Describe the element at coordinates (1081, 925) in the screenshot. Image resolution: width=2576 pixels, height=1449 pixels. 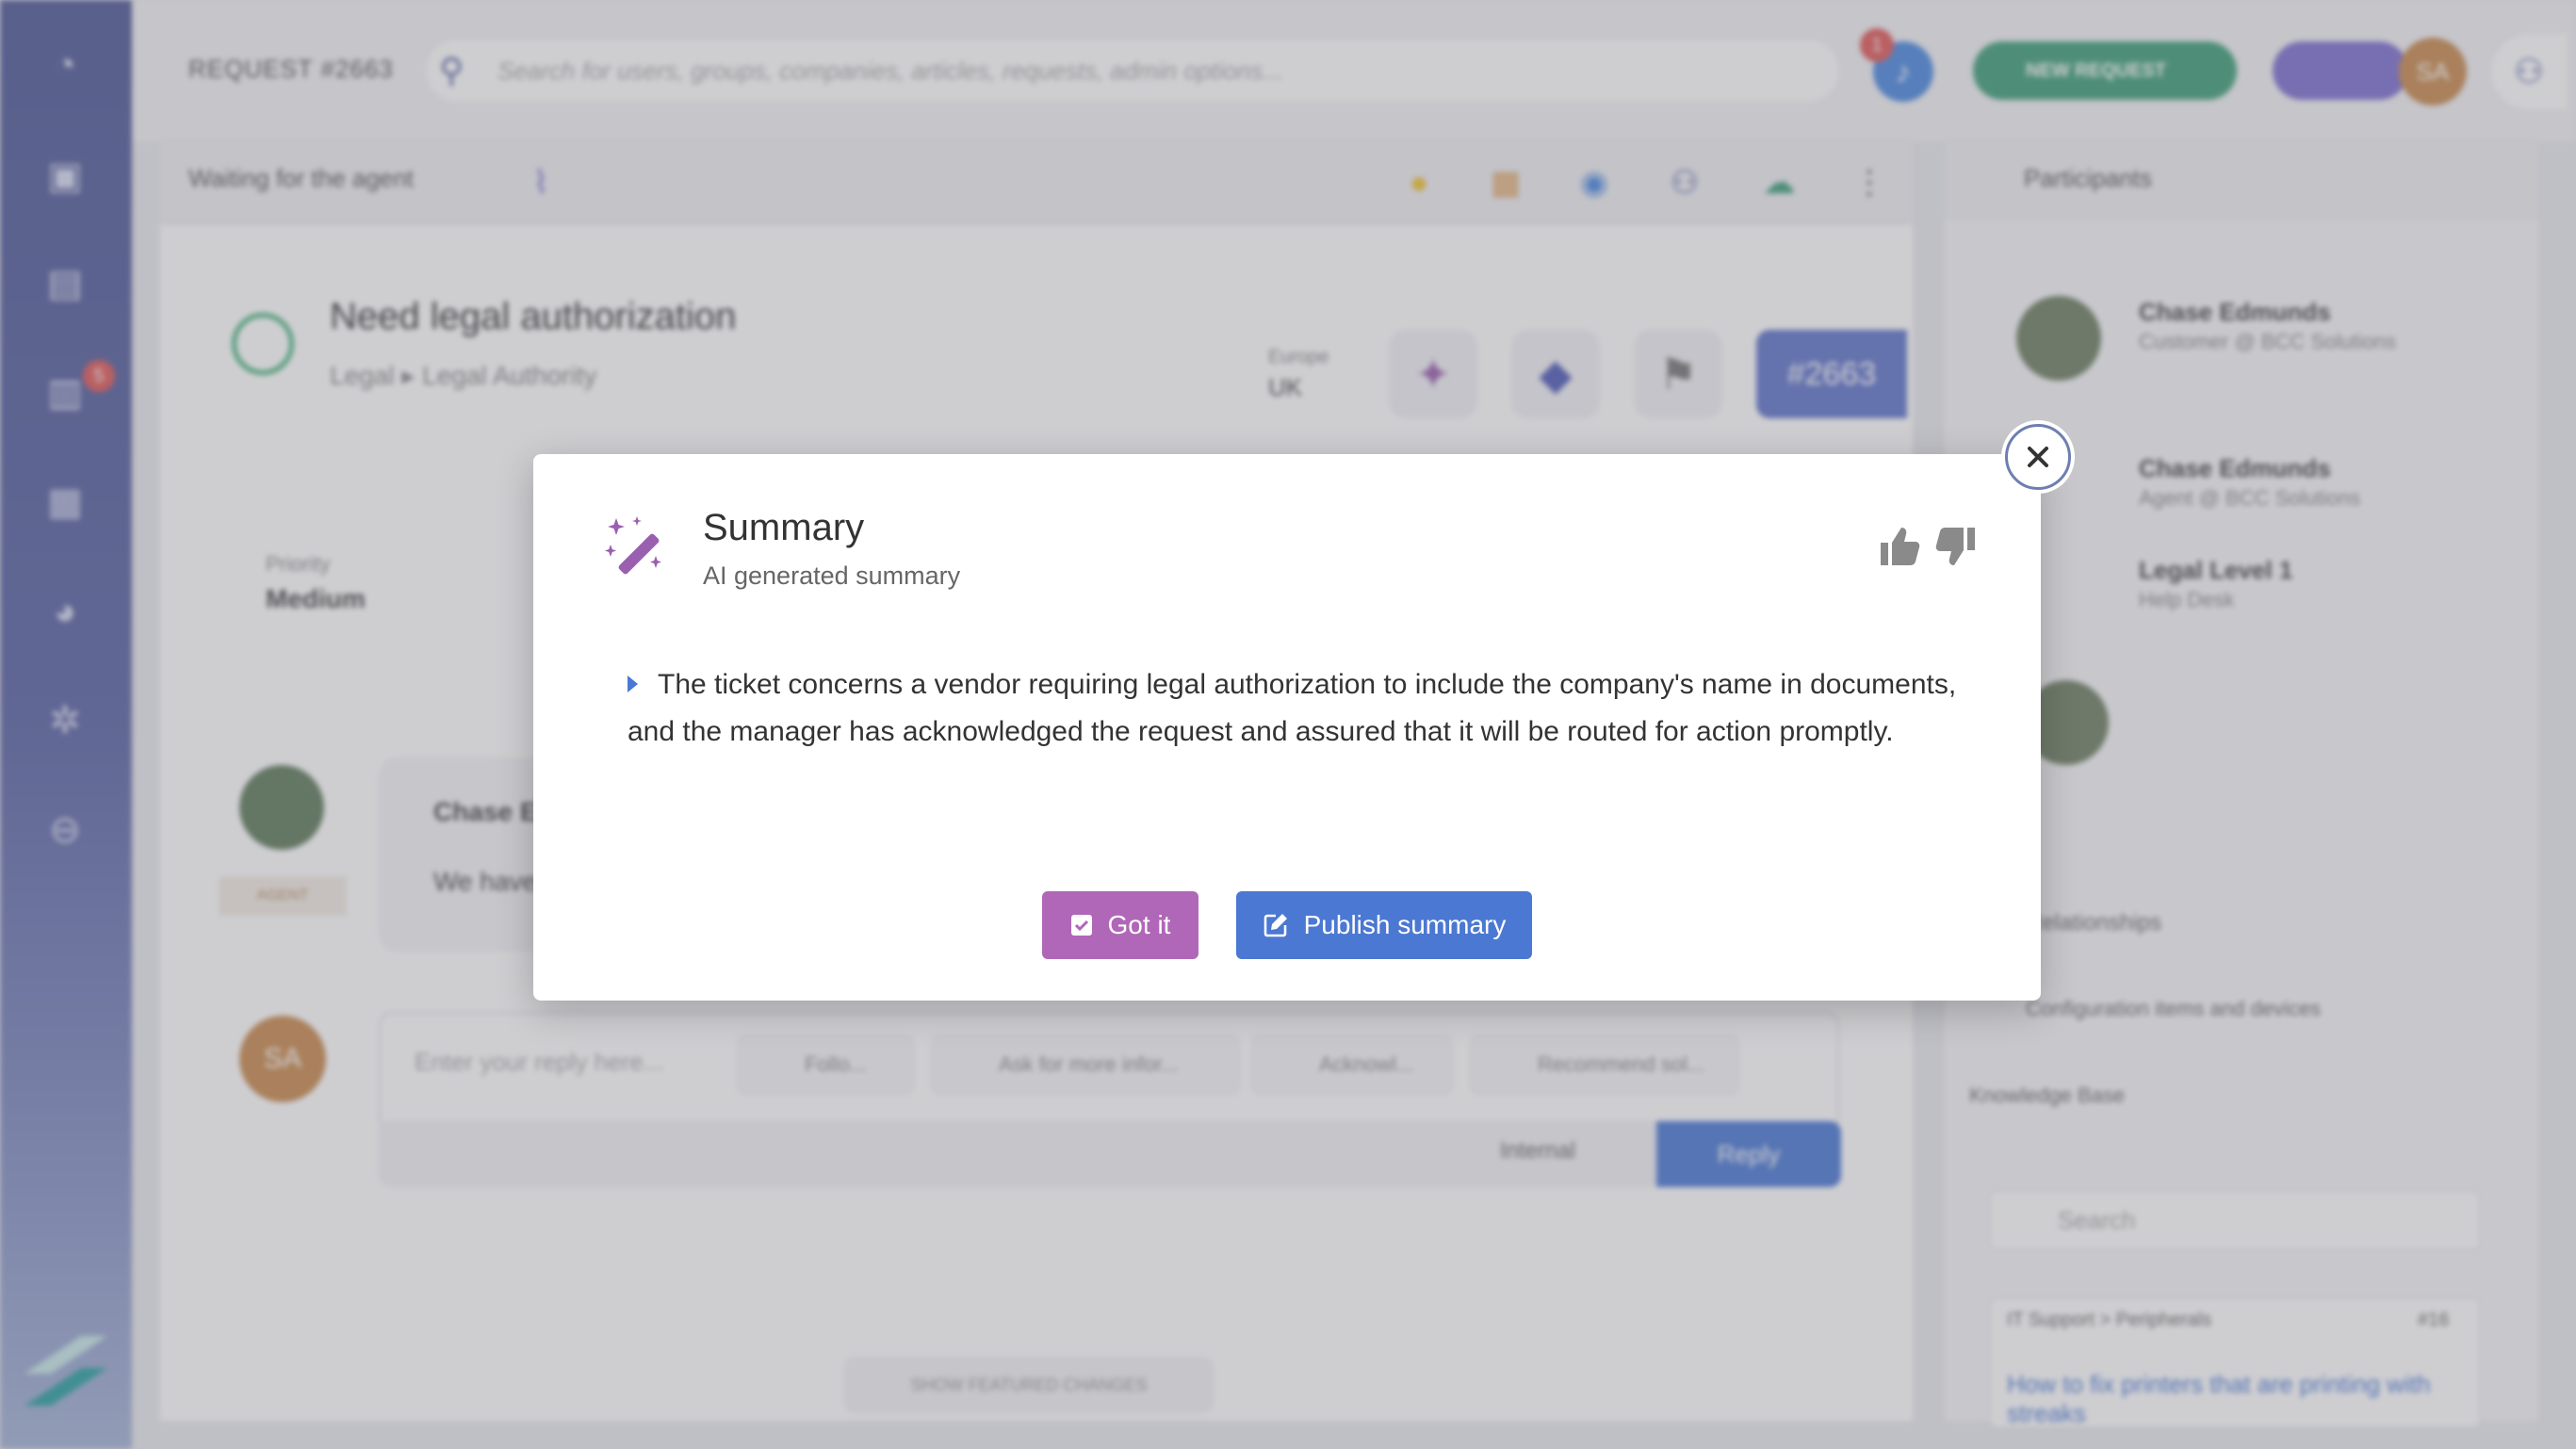
I see `check-square-icon` at that location.